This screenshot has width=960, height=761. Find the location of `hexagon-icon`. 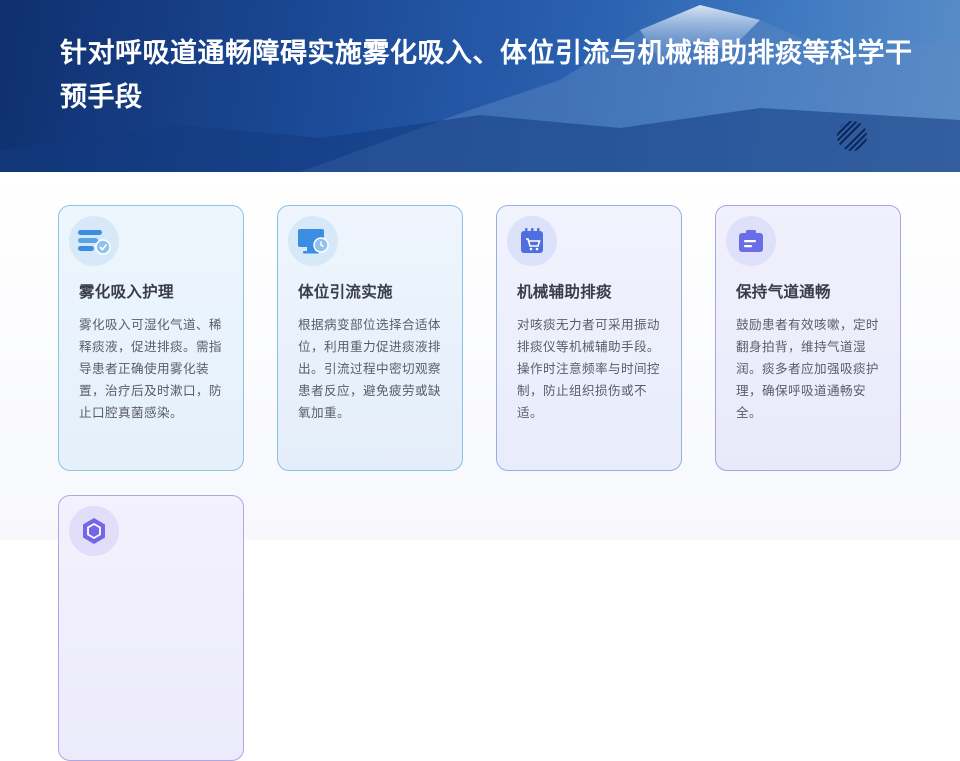

hexagon-icon is located at coordinates (94, 531).